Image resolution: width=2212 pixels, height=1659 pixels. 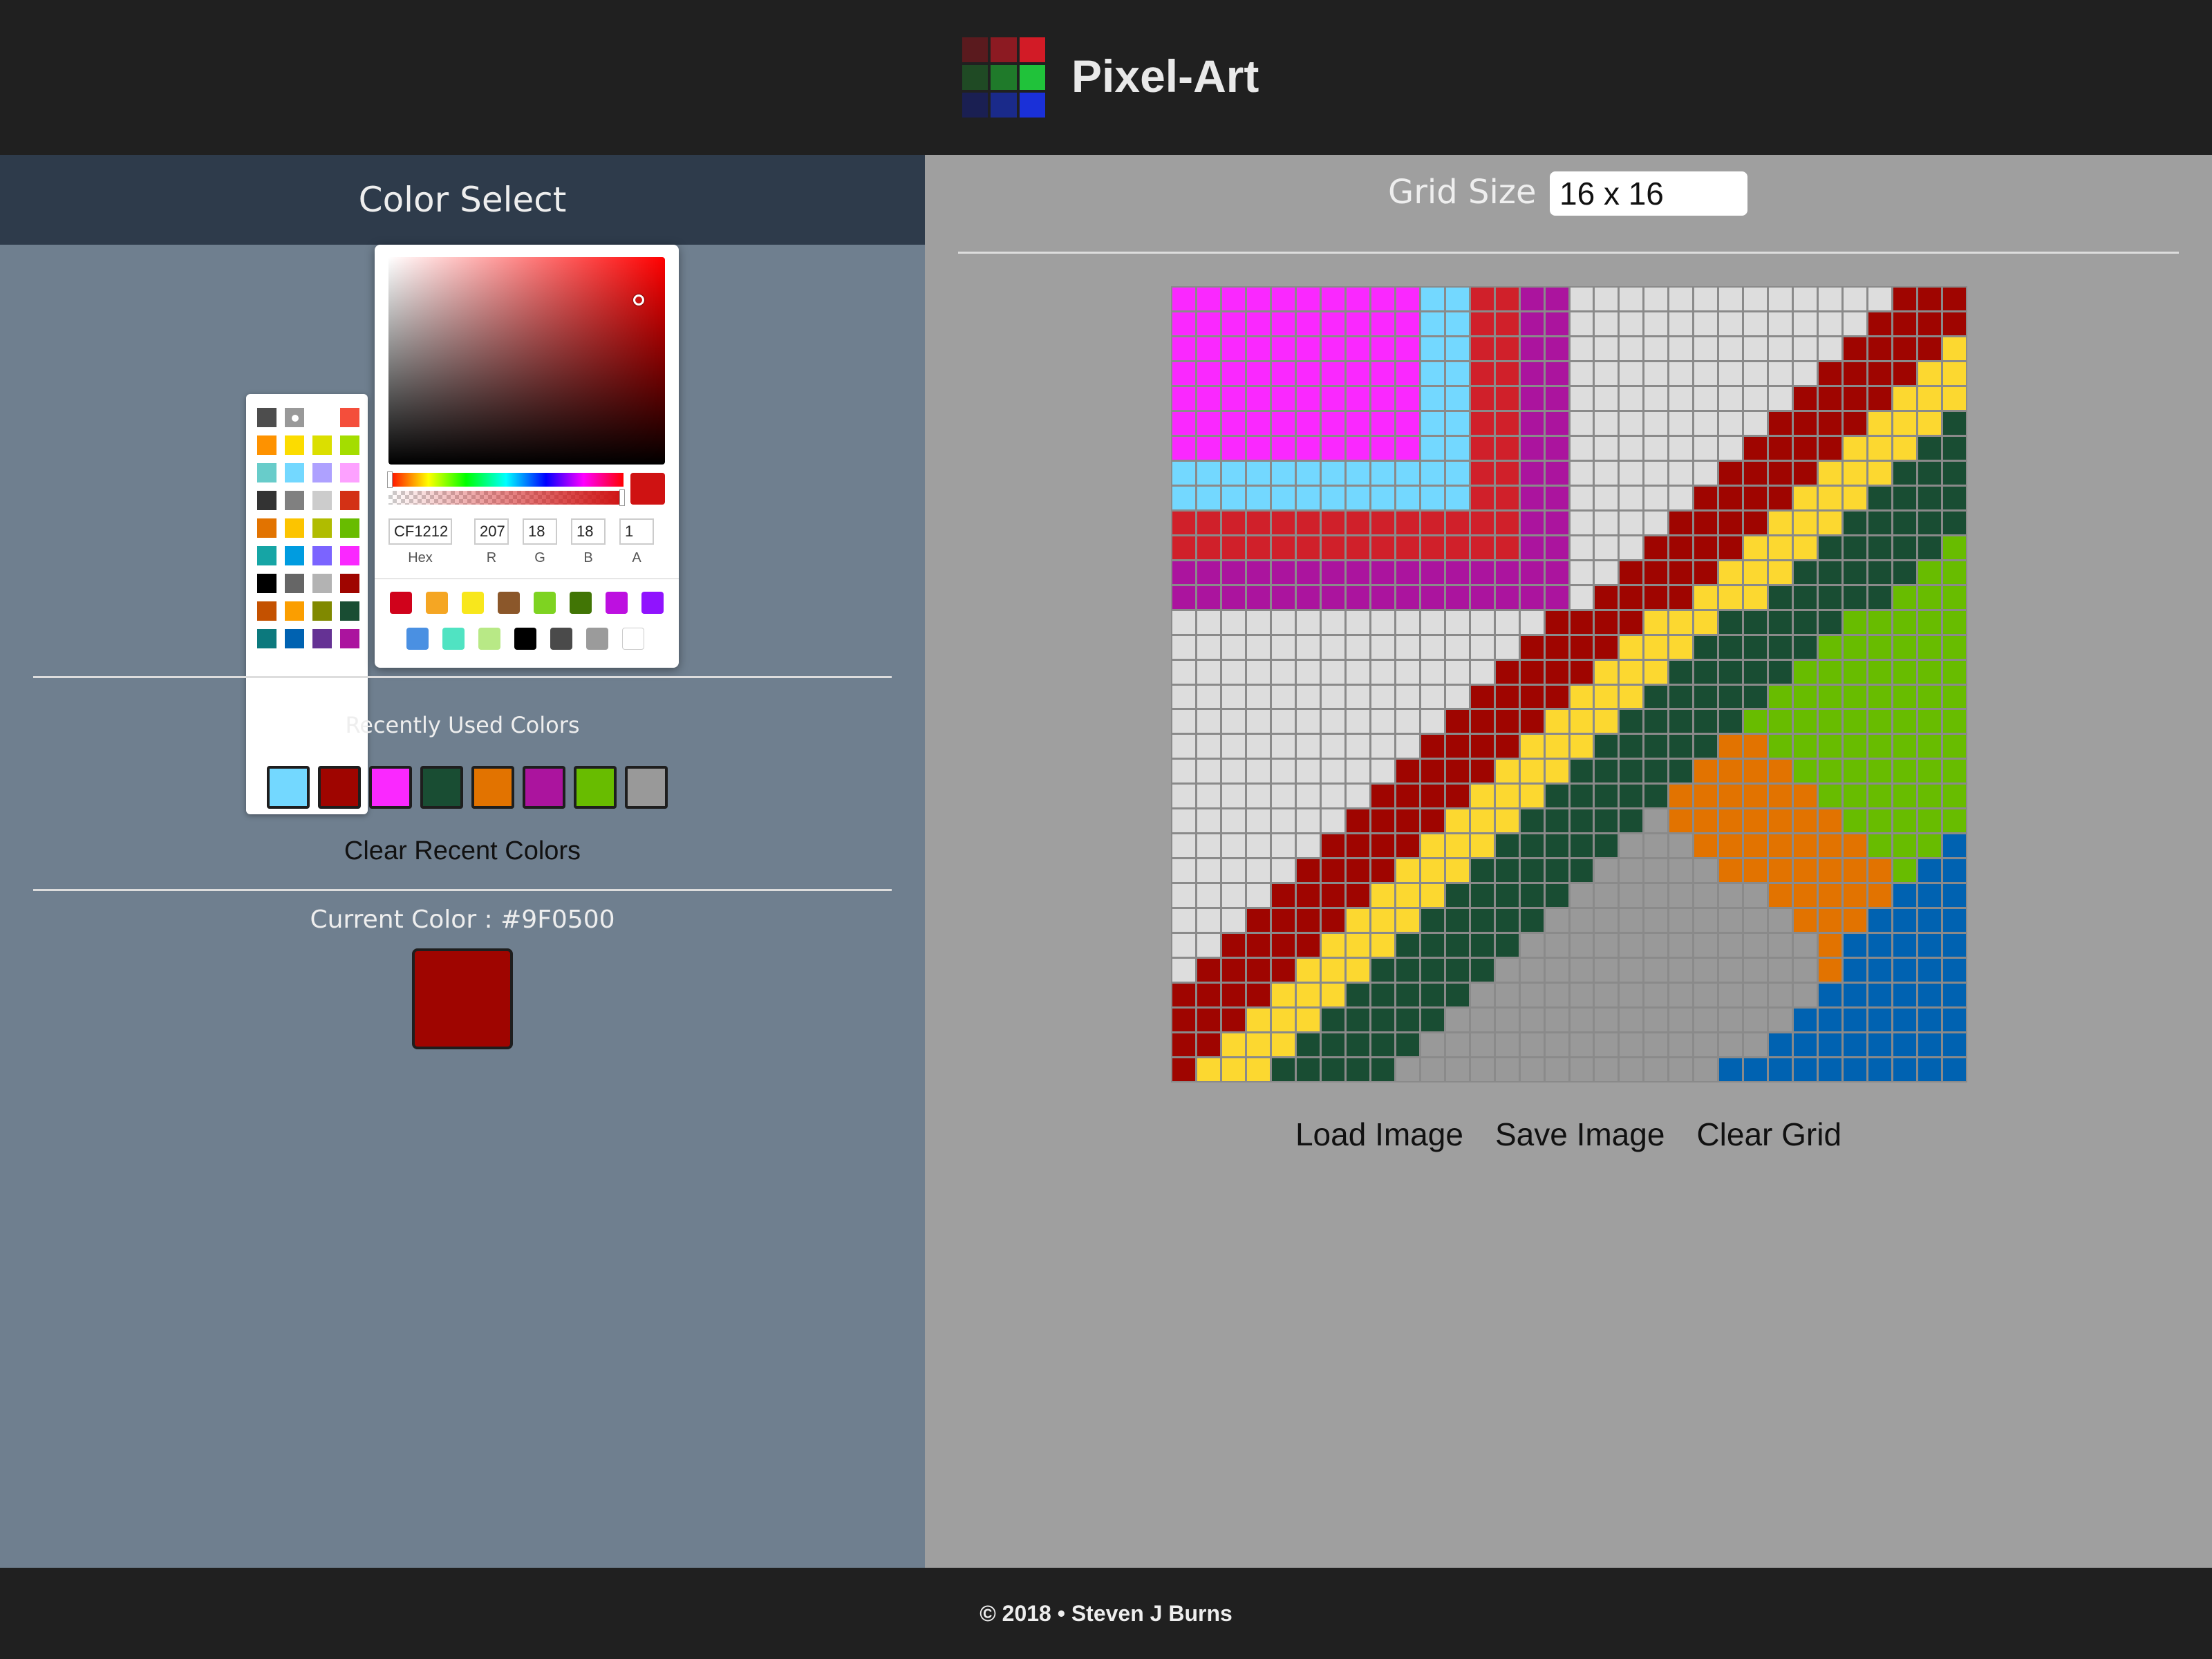 What do you see at coordinates (636, 531) in the screenshot?
I see `alpha-input` at bounding box center [636, 531].